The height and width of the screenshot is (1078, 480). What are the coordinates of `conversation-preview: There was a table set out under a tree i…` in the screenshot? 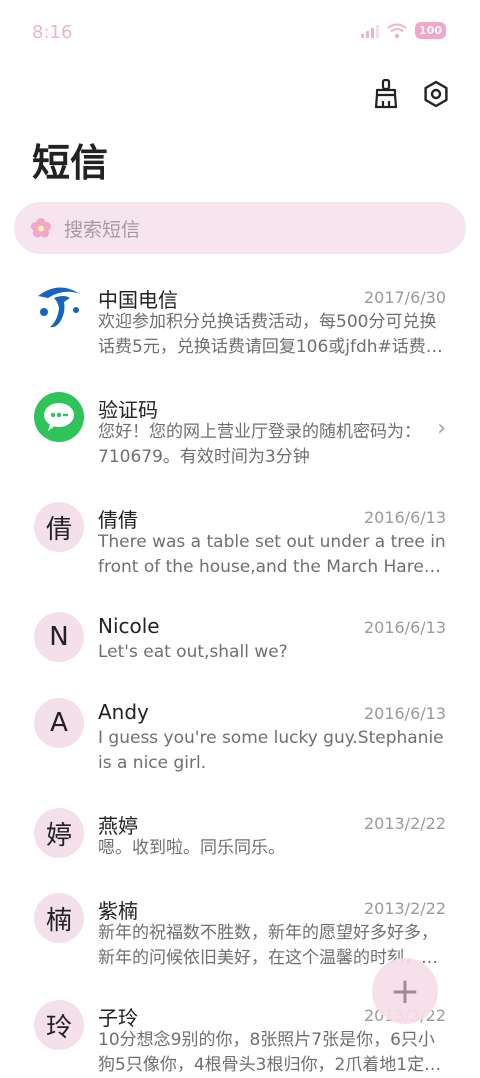 It's located at (272, 554).